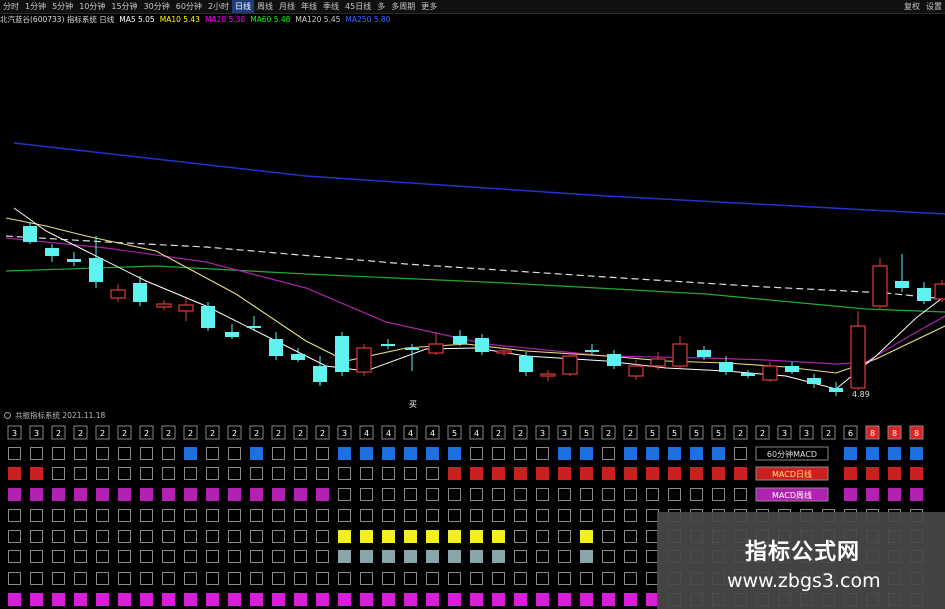 Image resolution: width=945 pixels, height=609 pixels. I want to click on grid-row-label: MACD日线, so click(792, 474).